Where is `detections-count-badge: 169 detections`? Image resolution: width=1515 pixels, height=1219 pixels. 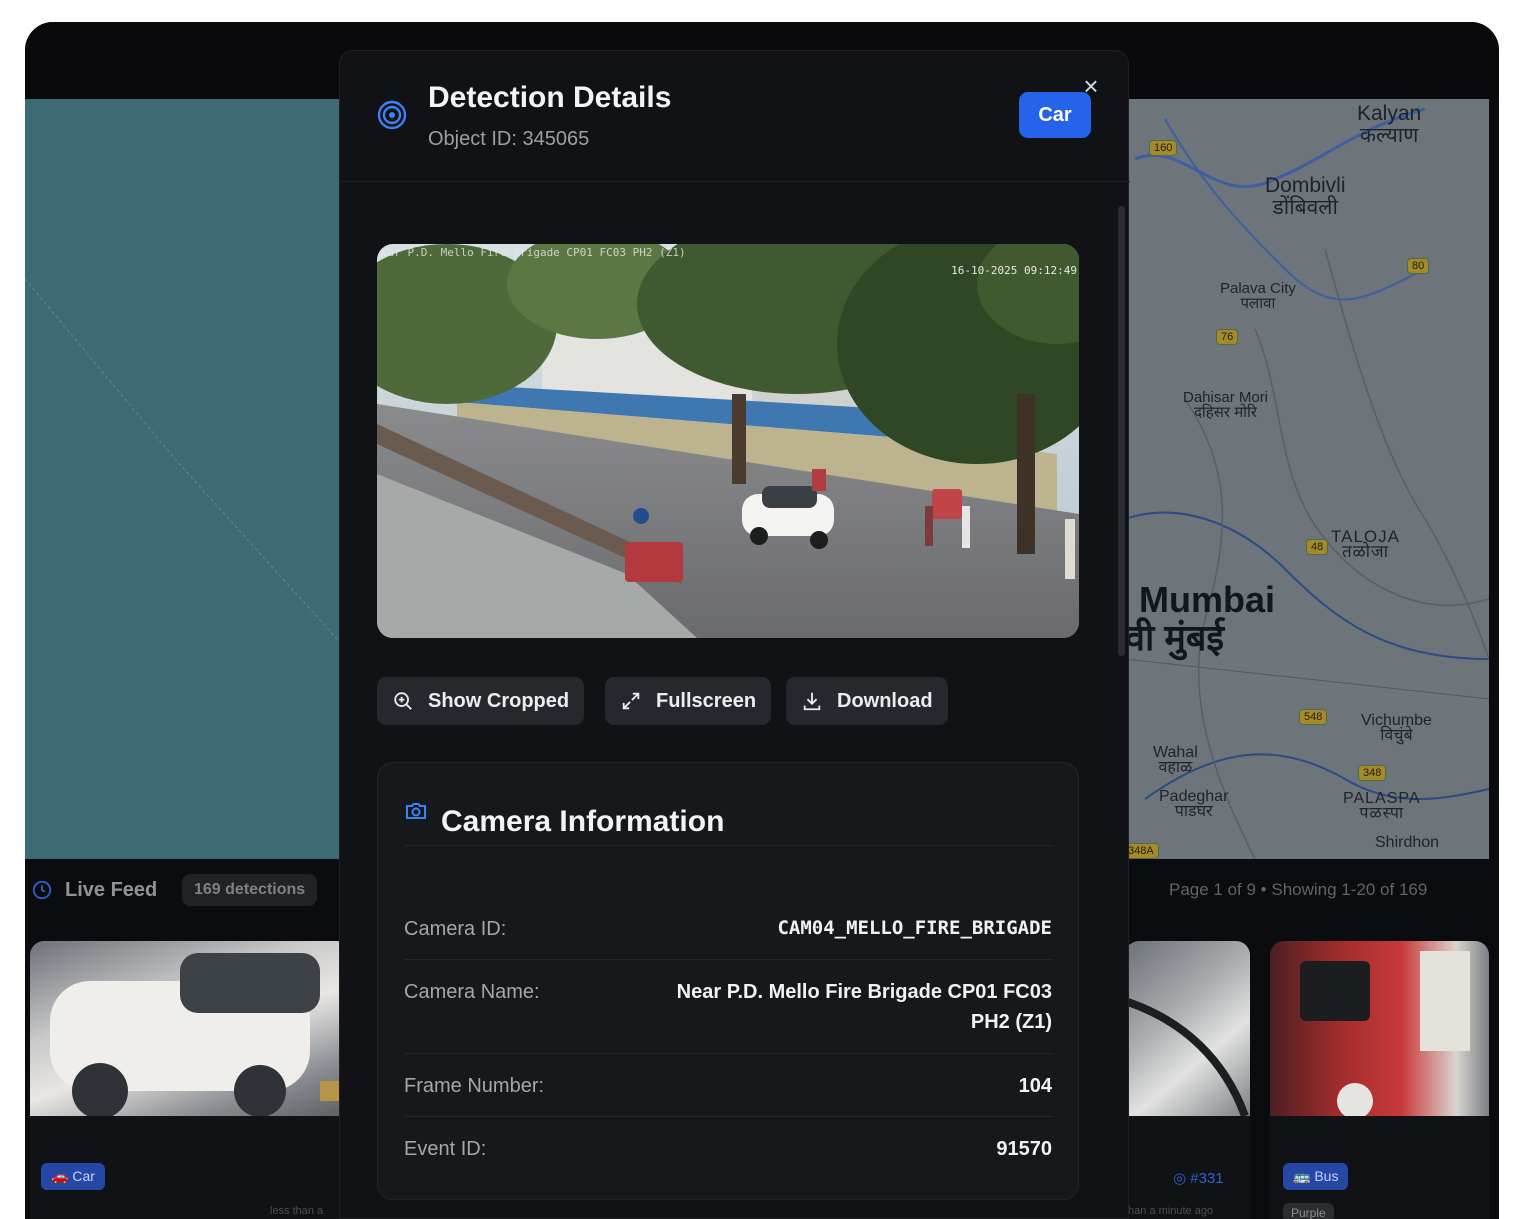
detections-count-badge: 169 detections is located at coordinates (250, 890).